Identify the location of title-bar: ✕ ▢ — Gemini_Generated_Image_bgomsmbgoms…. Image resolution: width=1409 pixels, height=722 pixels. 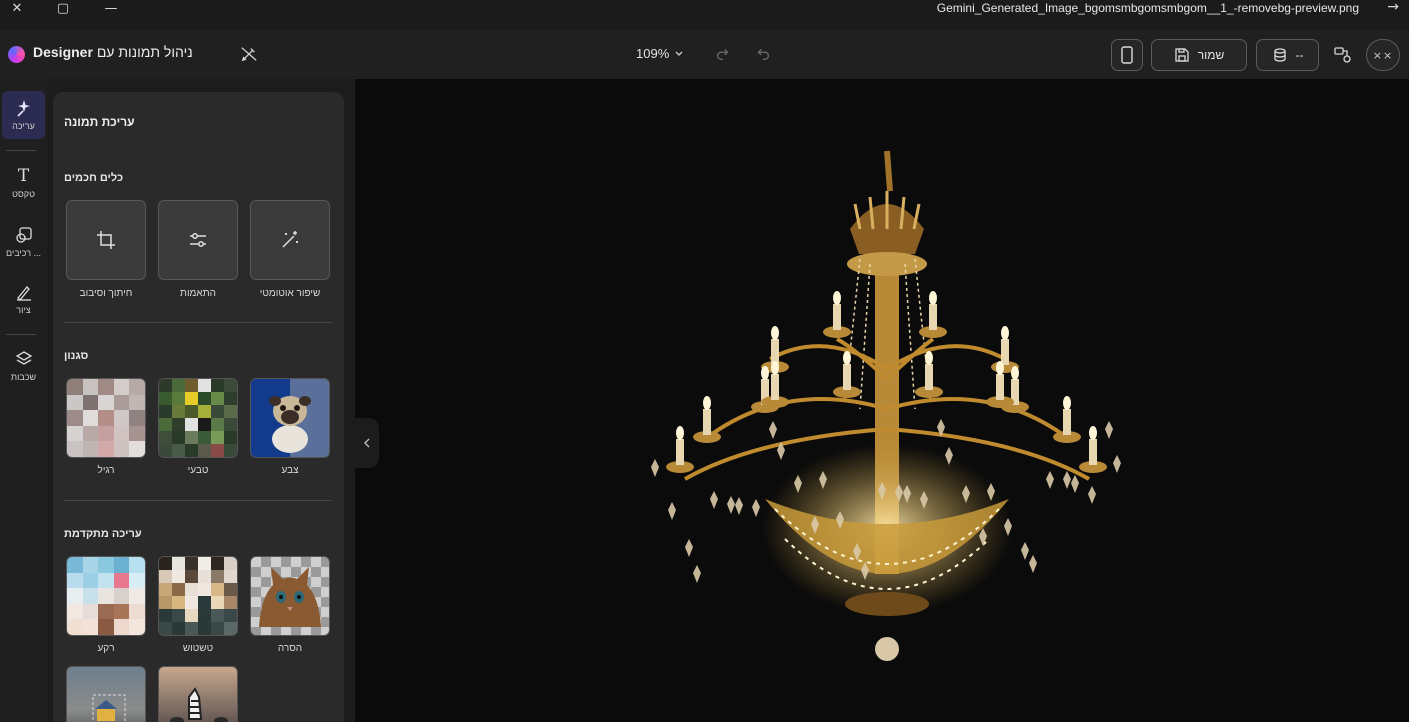
(704, 15).